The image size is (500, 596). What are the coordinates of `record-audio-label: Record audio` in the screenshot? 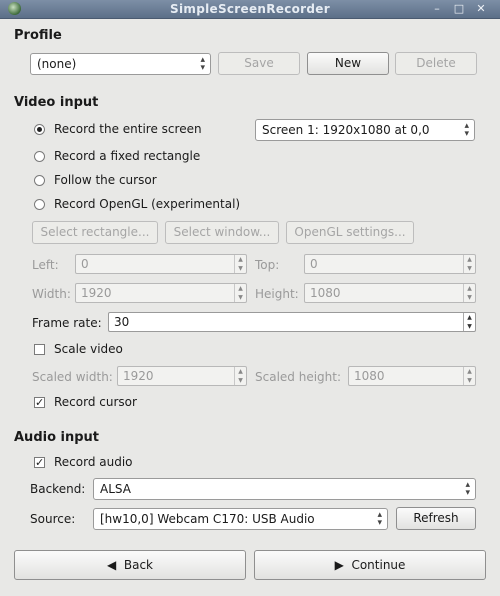 It's located at (93, 462).